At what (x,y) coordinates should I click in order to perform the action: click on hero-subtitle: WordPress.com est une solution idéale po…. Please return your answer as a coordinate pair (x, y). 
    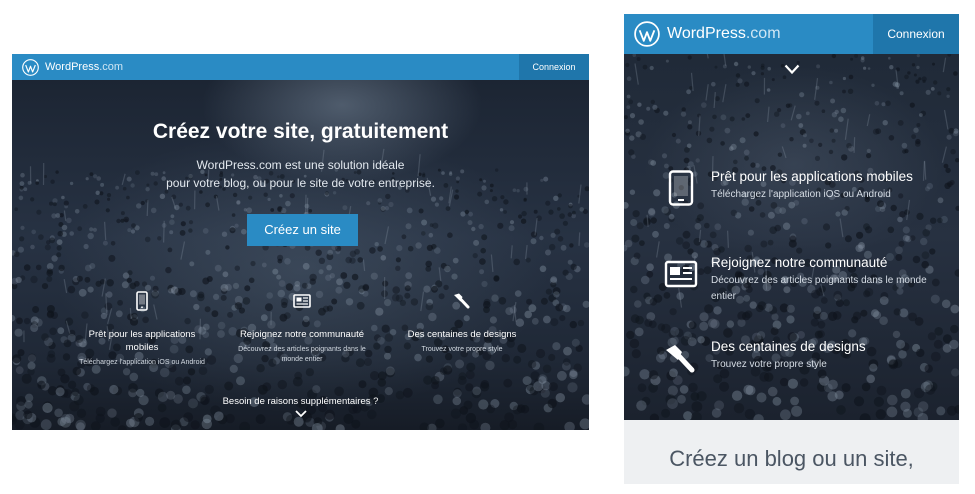
    Looking at the image, I should click on (300, 174).